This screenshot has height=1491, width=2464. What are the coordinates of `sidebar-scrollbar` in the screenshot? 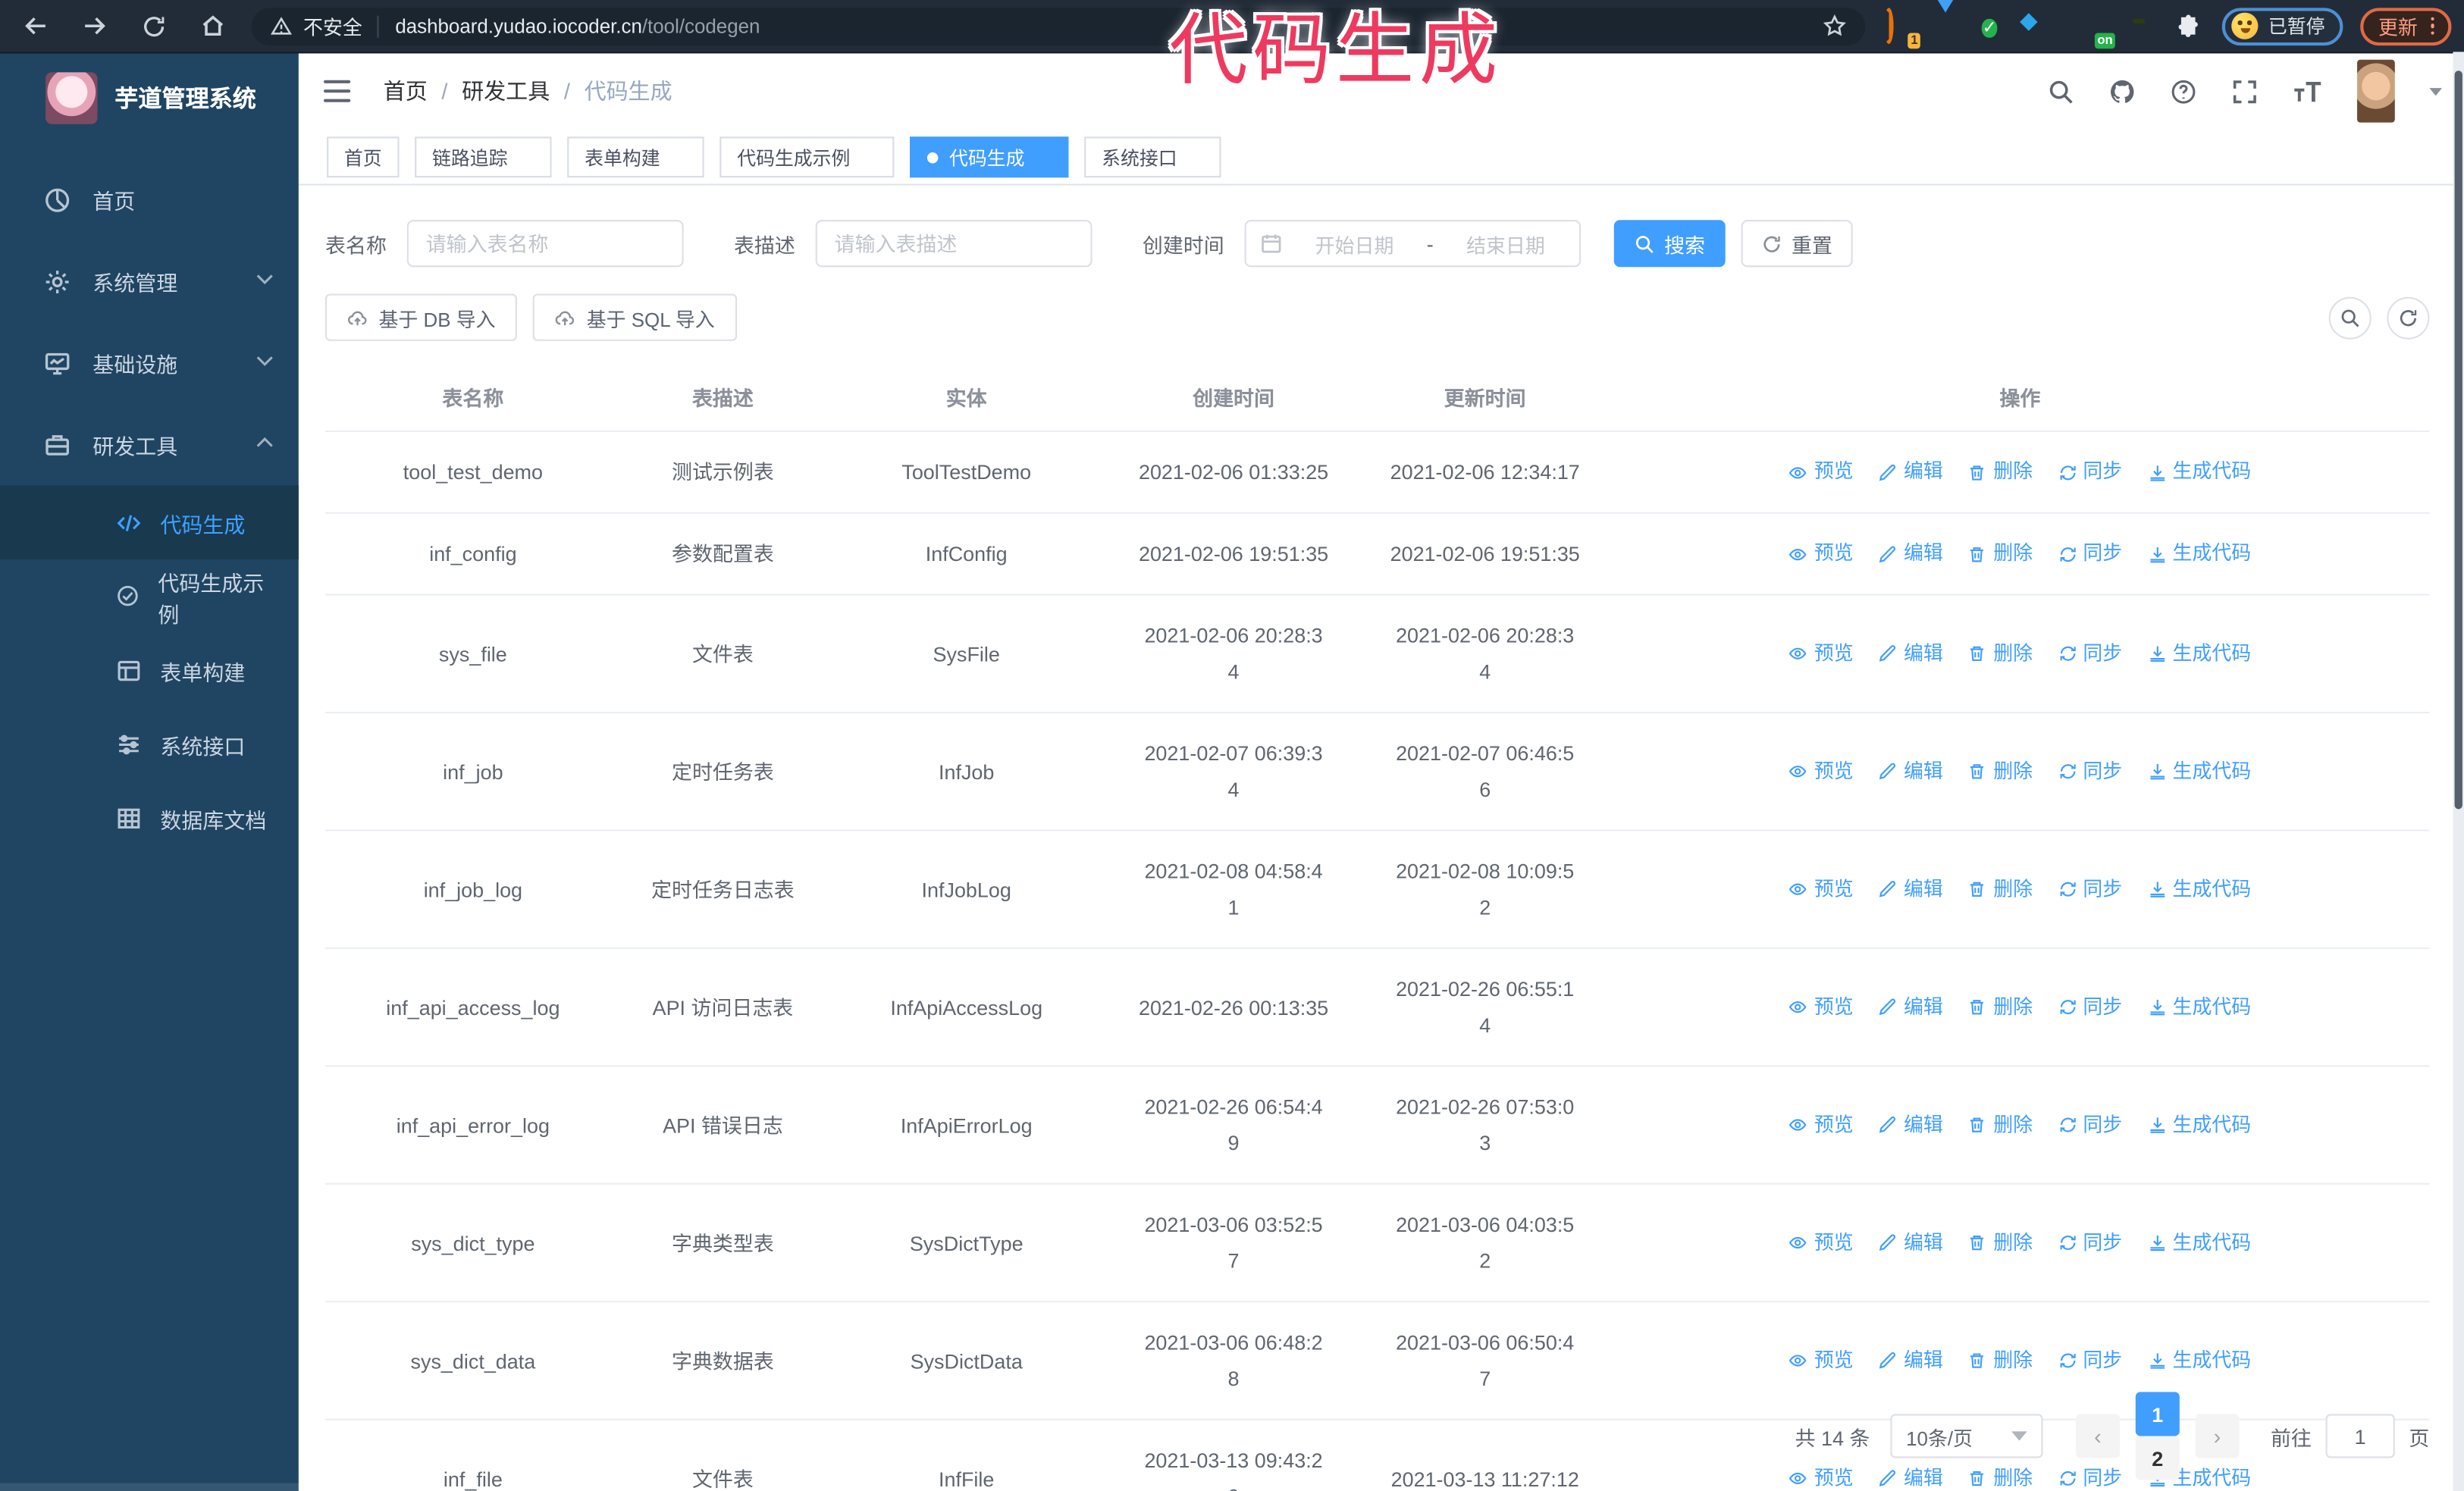 It's located at (150, 1487).